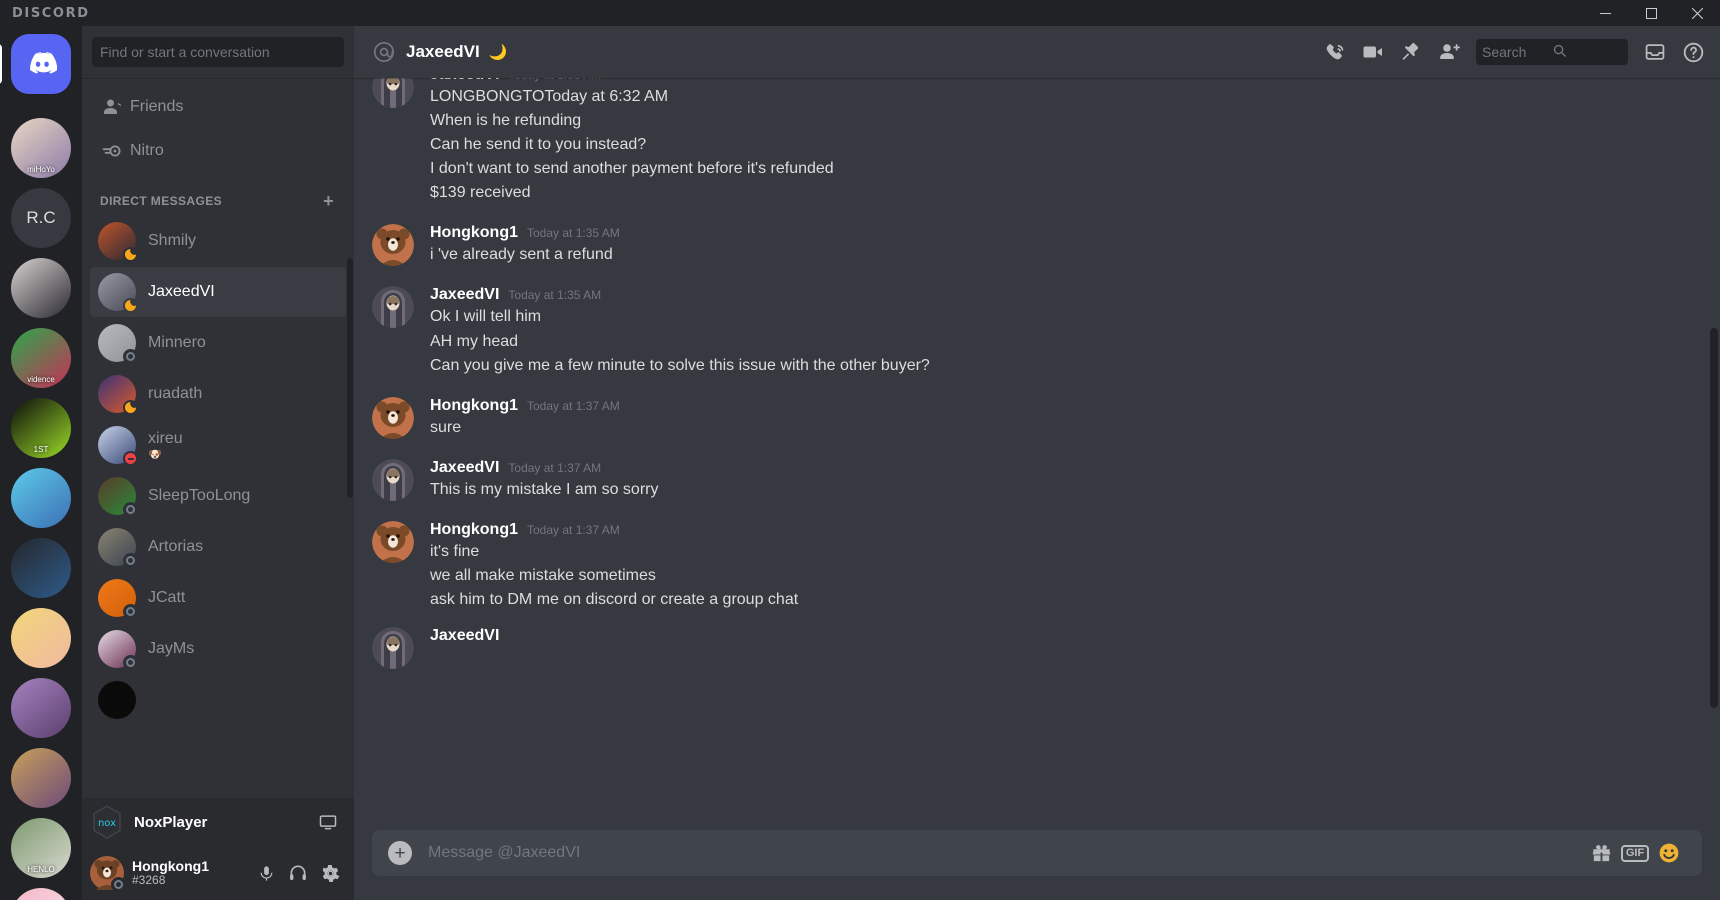 Image resolution: width=1720 pixels, height=900 pixels. I want to click on sidebar-scrollbar, so click(350, 378).